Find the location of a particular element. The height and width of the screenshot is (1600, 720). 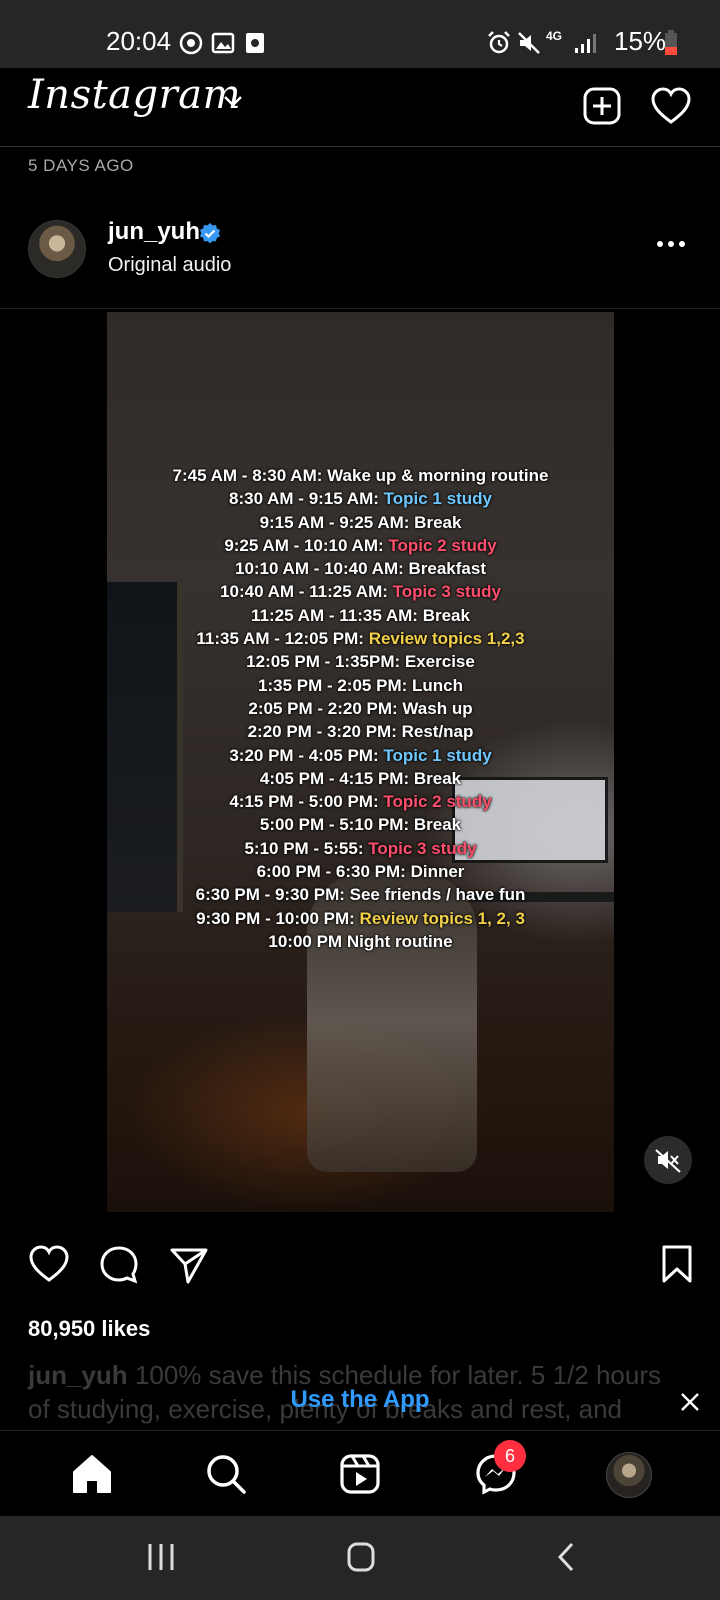

schedule-time: 11:35 AM - 12:05 PM: is located at coordinates (282, 639).